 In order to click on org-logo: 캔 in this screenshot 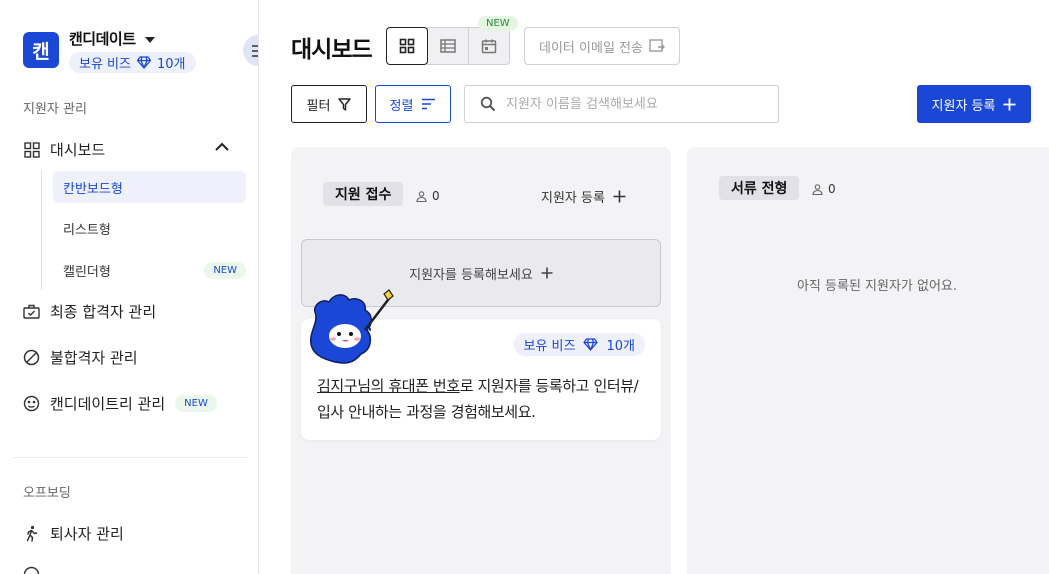, I will do `click(41, 50)`.